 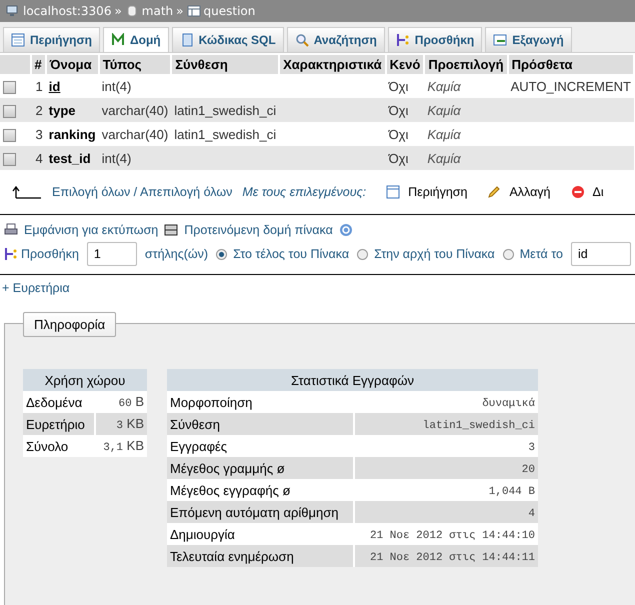 I want to click on table-header: Στατιστικά Εγγραφών, so click(x=352, y=380).